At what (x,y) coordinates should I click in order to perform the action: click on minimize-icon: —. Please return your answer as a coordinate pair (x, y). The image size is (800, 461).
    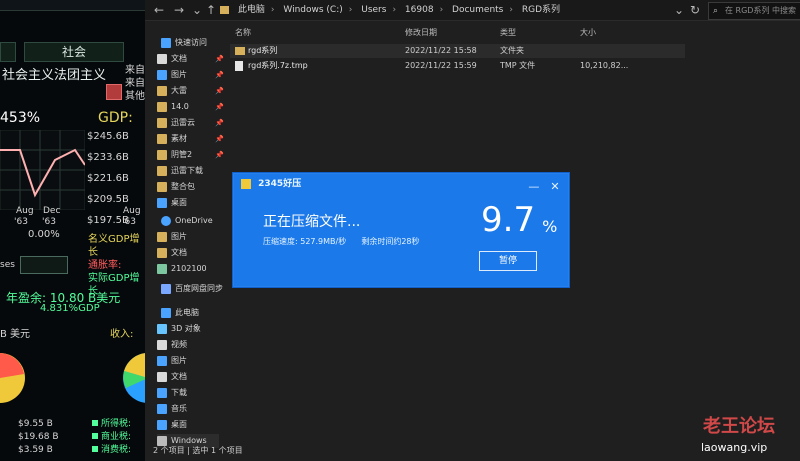
    Looking at the image, I should click on (534, 187).